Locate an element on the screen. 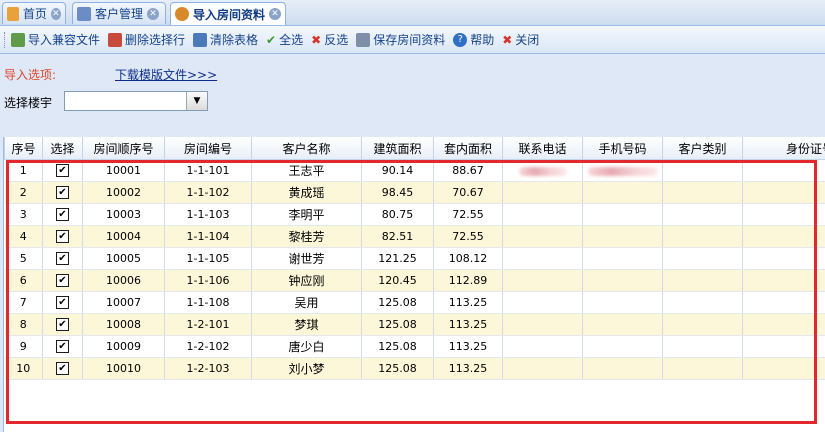 This screenshot has width=825, height=432. cell-index: 6 is located at coordinates (23, 280).